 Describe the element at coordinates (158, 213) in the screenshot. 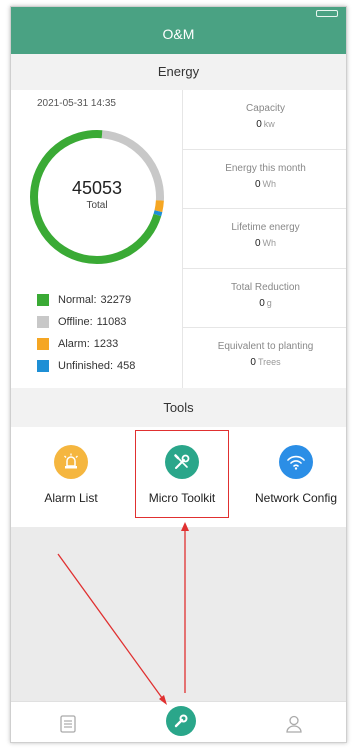

I see `donut-segment` at that location.